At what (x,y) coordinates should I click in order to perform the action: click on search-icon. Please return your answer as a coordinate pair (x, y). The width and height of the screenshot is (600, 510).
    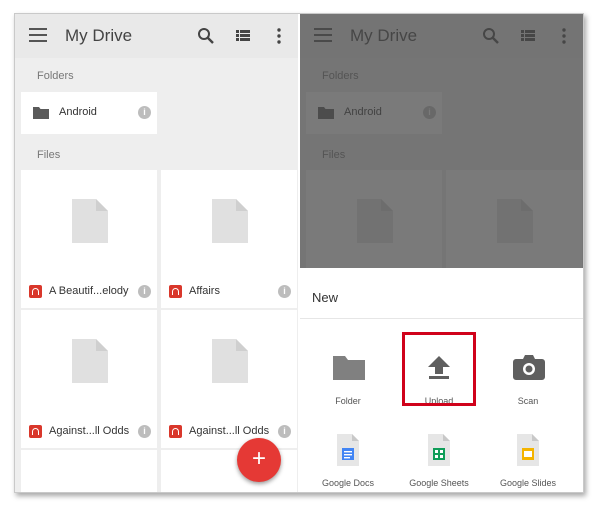
    Looking at the image, I should click on (206, 36).